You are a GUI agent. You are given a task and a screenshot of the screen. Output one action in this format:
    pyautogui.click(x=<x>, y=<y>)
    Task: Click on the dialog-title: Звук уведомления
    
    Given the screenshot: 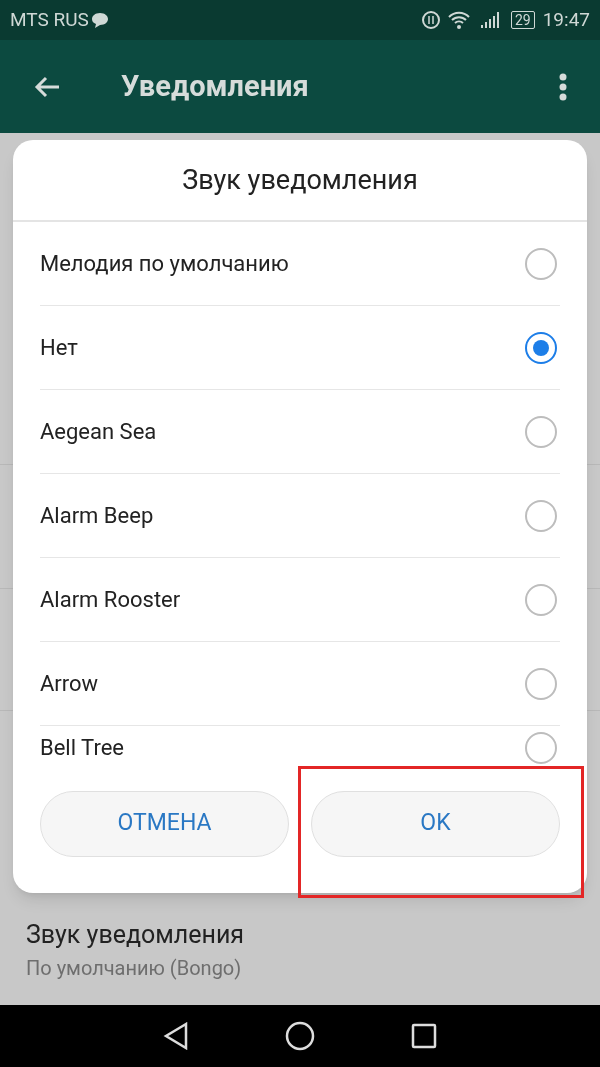 What is the action you would take?
    pyautogui.click(x=300, y=180)
    